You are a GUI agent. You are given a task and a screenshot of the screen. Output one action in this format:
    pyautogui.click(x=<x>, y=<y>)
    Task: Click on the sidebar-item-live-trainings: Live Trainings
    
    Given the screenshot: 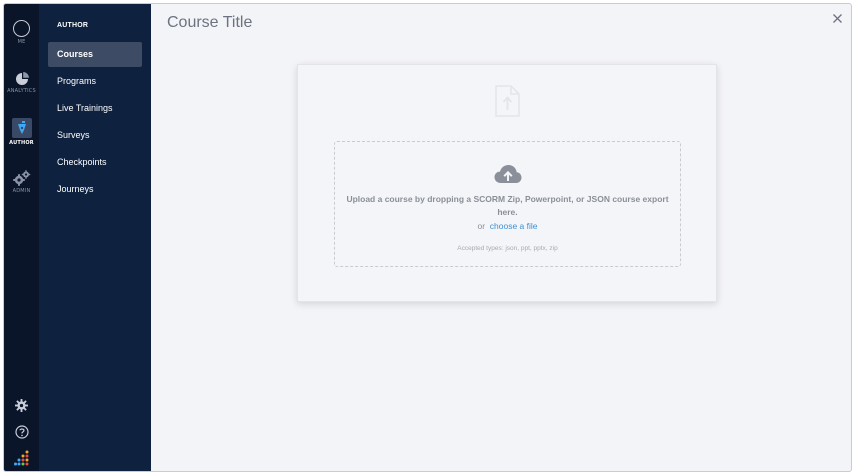 What is the action you would take?
    pyautogui.click(x=95, y=108)
    